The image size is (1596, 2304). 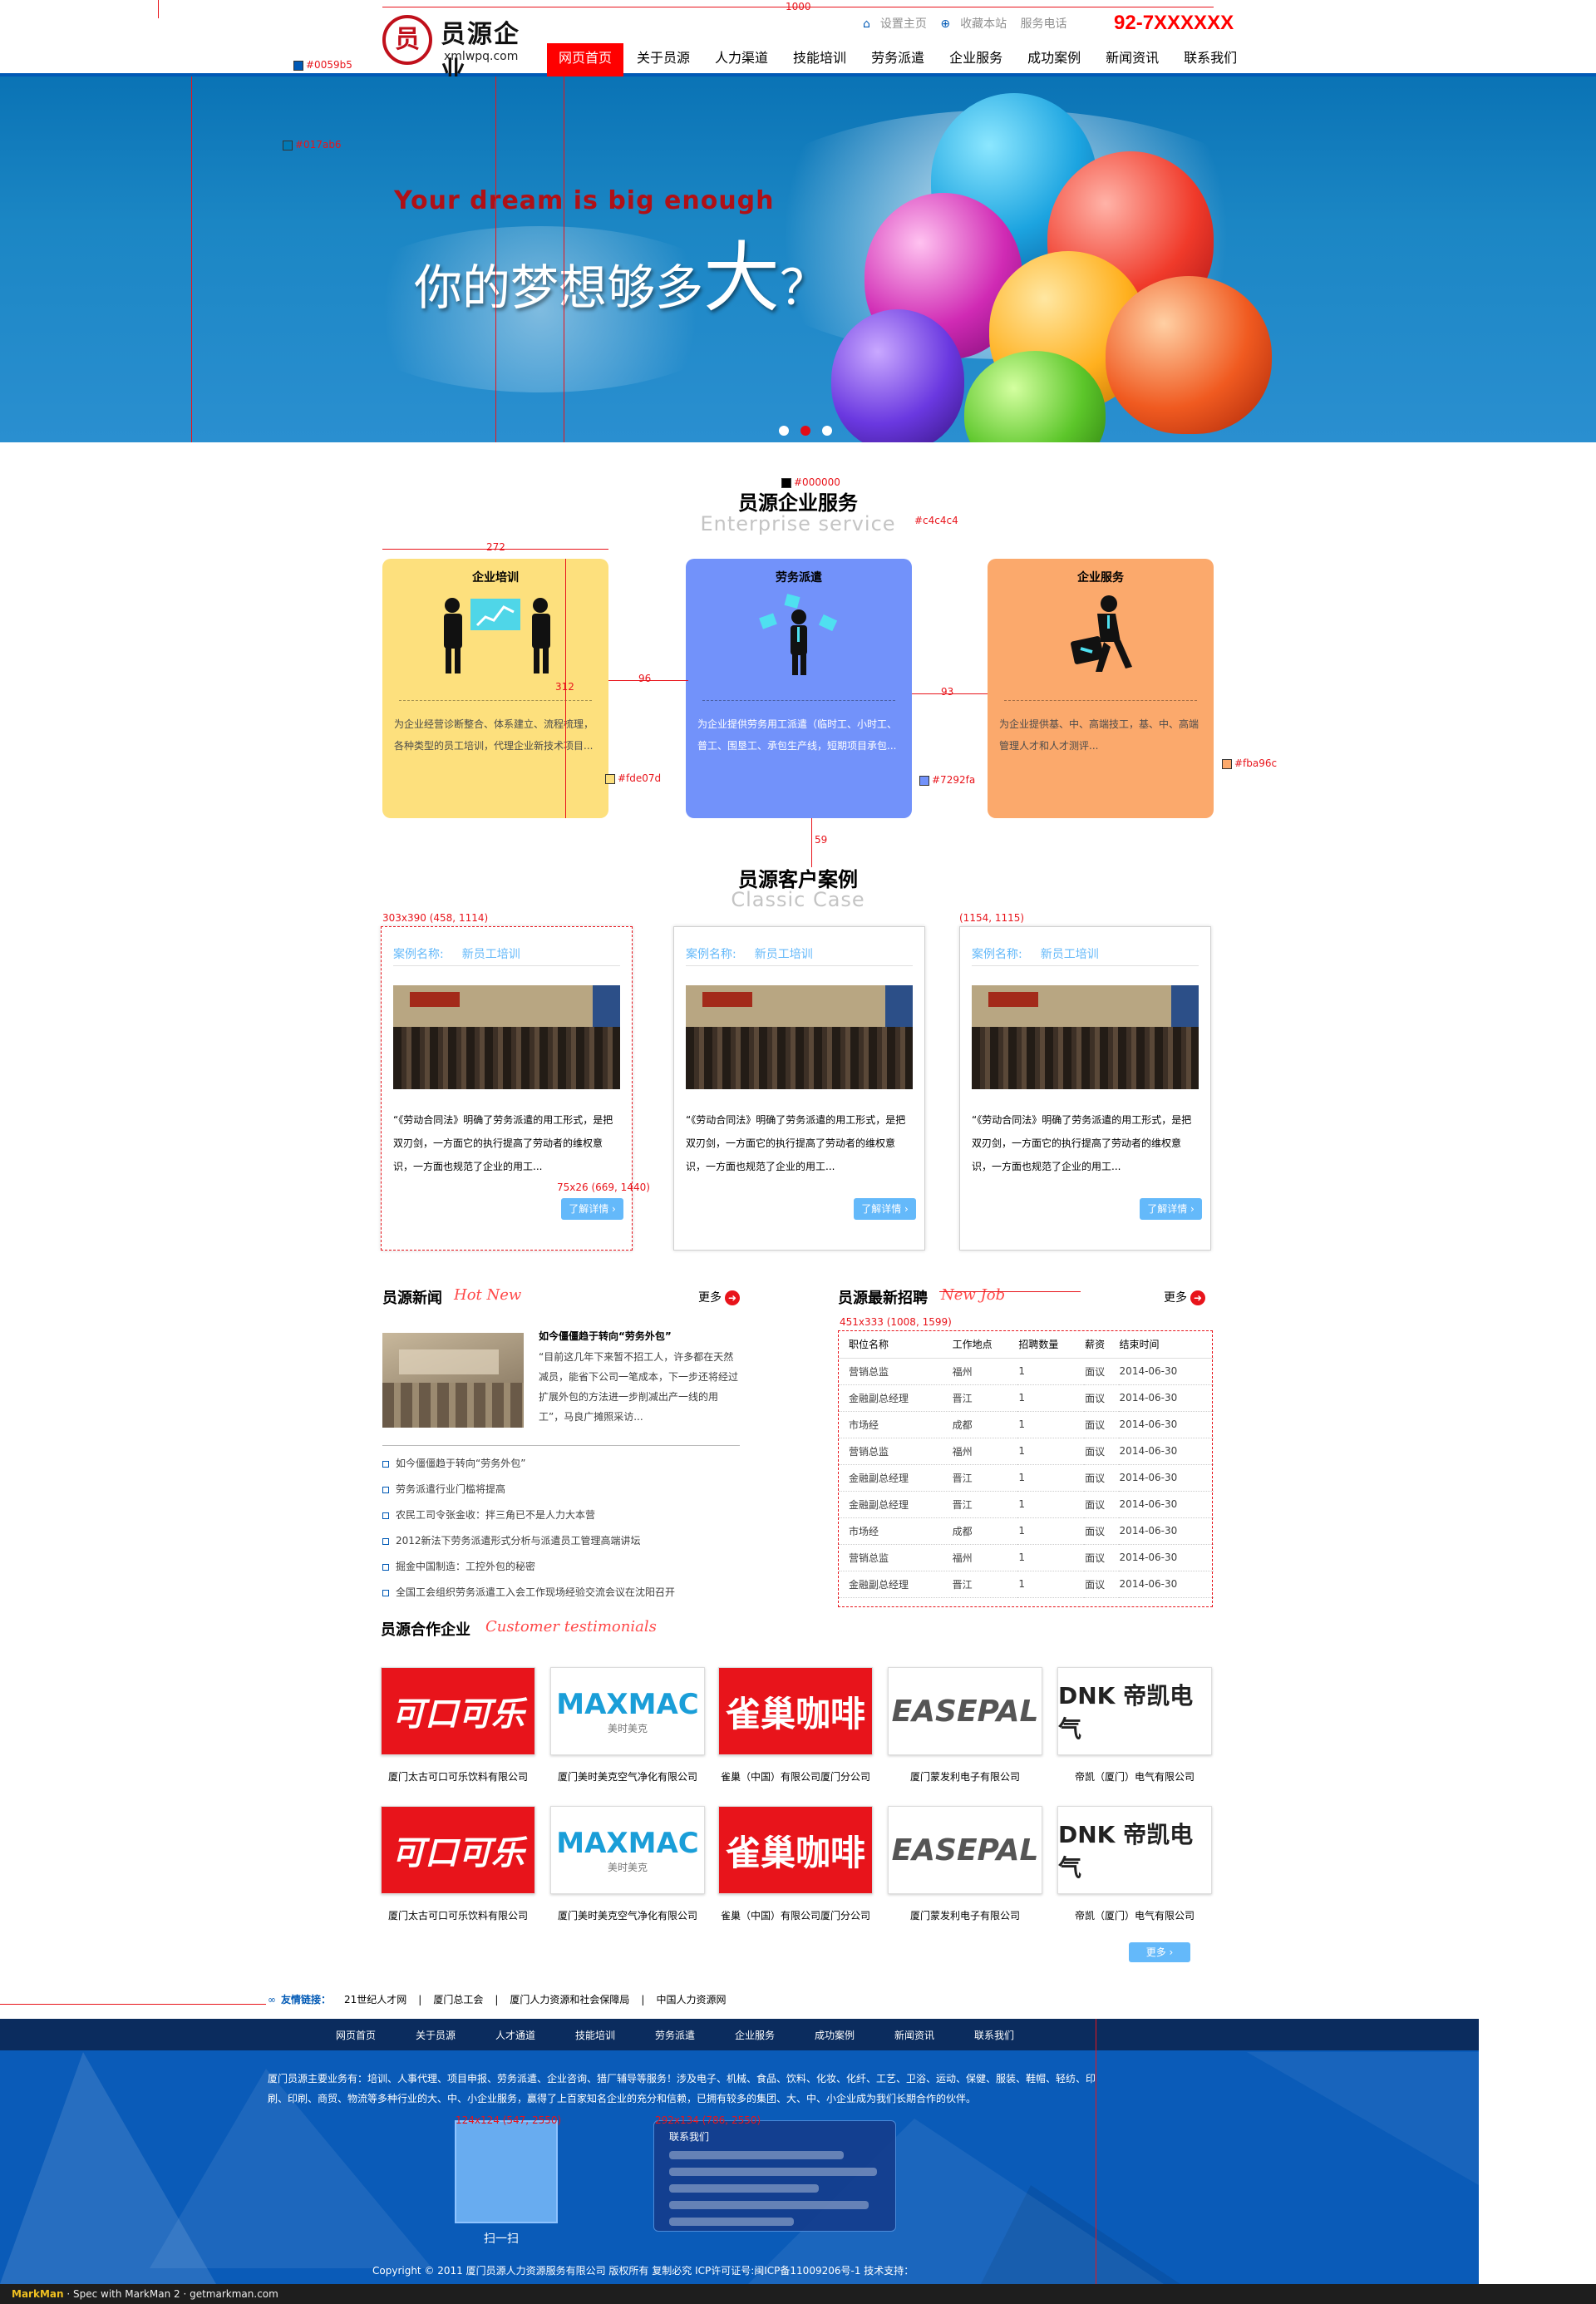 I want to click on nav-cases: 成功案例, so click(x=1054, y=60).